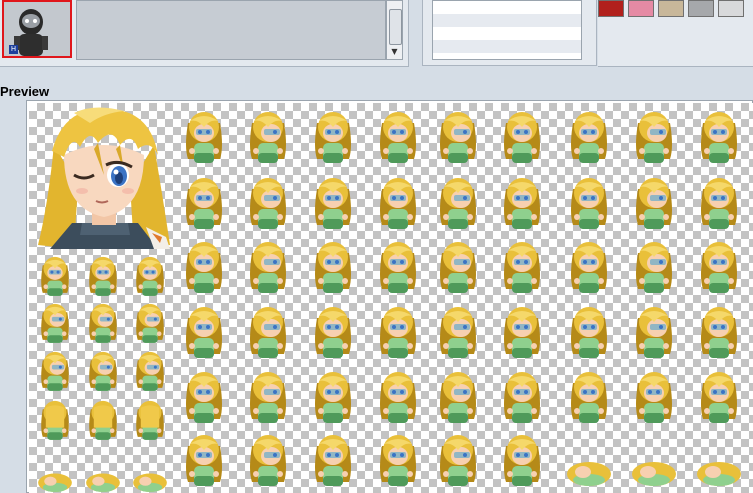  What do you see at coordinates (394, 52) in the screenshot?
I see `scroll-down-icon: ▼` at bounding box center [394, 52].